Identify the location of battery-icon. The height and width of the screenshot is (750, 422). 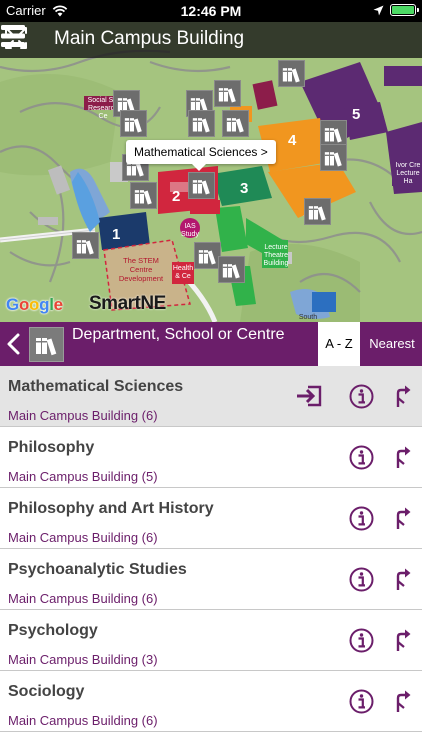
(404, 10).